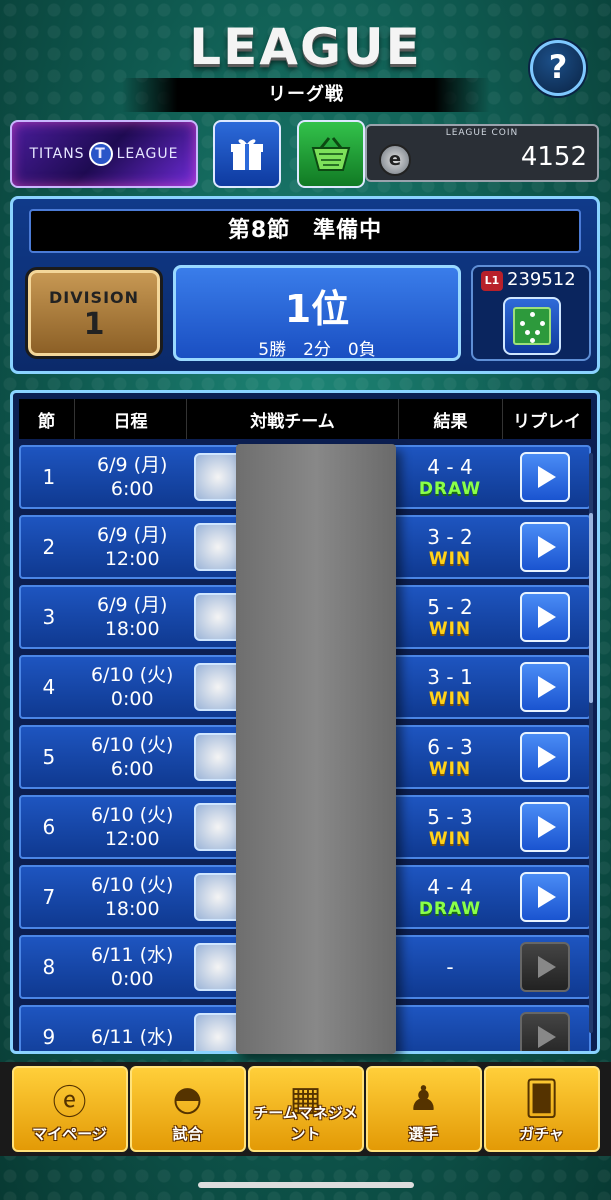 The width and height of the screenshot is (611, 1200). What do you see at coordinates (317, 309) in the screenshot?
I see `rank-value: 1位` at bounding box center [317, 309].